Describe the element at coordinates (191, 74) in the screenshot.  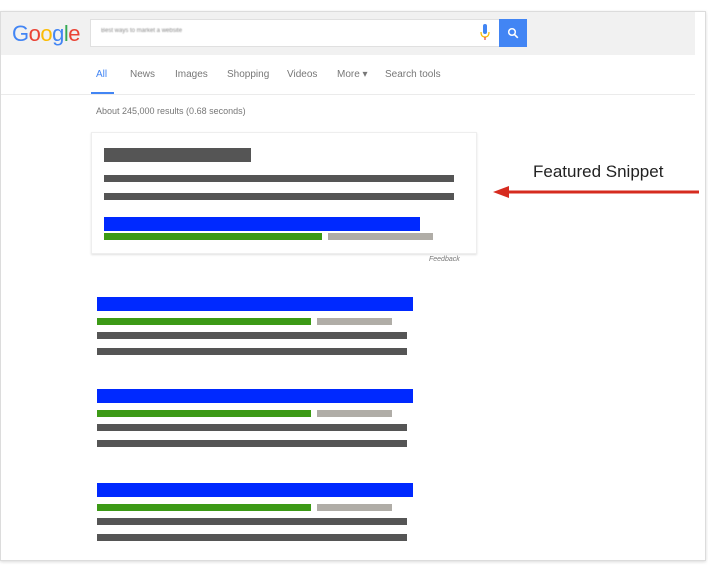
I see `tab-images: Images` at that location.